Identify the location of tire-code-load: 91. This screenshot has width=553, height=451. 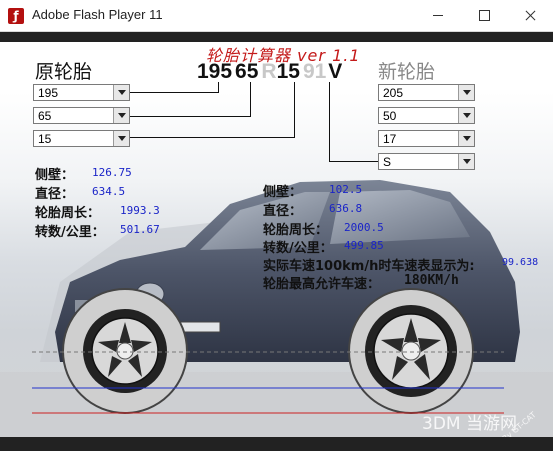
(314, 71).